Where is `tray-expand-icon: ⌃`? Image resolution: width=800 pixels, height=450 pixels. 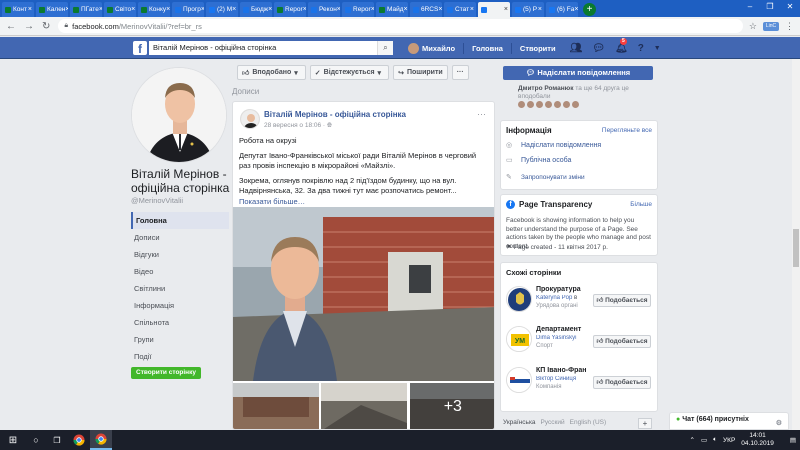 tray-expand-icon: ⌃ is located at coordinates (692, 440).